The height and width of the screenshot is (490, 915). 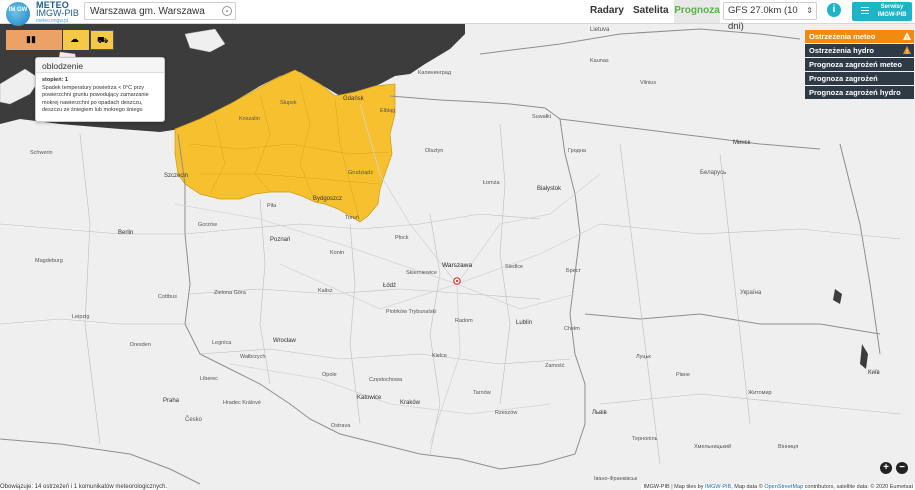 What do you see at coordinates (272, 206) in the screenshot?
I see `city-label-pila: Piła` at bounding box center [272, 206].